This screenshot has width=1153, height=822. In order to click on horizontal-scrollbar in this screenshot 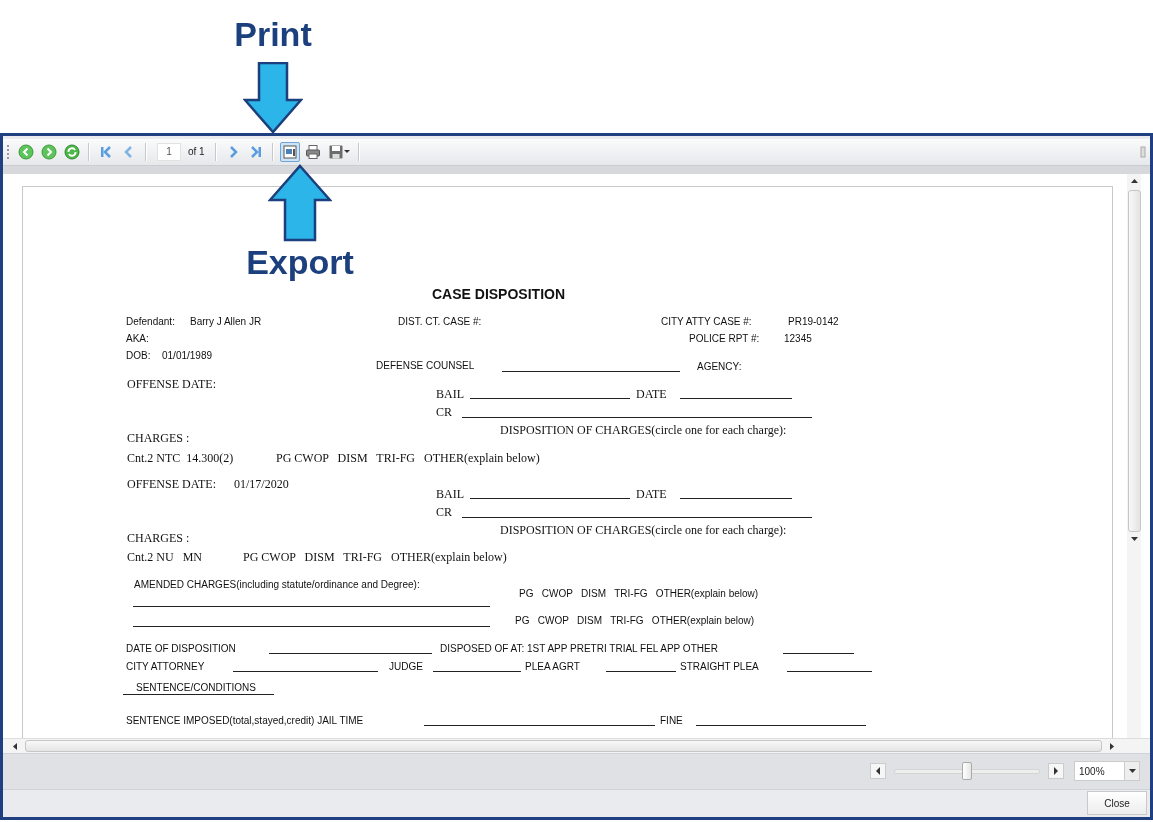, I will do `click(576, 746)`.